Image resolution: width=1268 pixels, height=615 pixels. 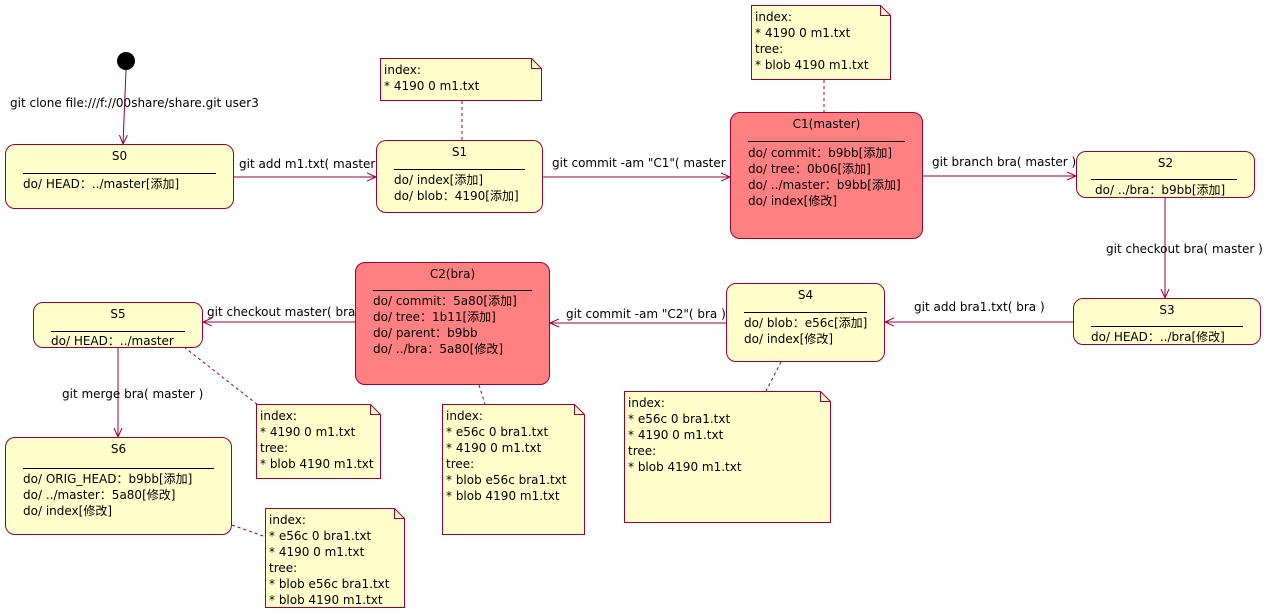 I want to click on state-s4: S4 do/ blob：e56c[添加] do/ index[修改], so click(x=805, y=322).